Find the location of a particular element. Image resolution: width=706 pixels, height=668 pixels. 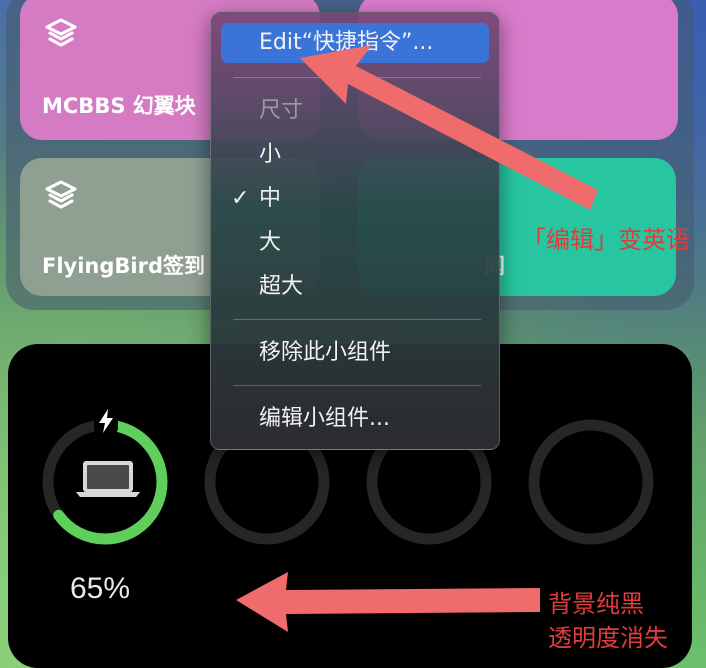

arrow-to-battery-widget is located at coordinates (388, 602).